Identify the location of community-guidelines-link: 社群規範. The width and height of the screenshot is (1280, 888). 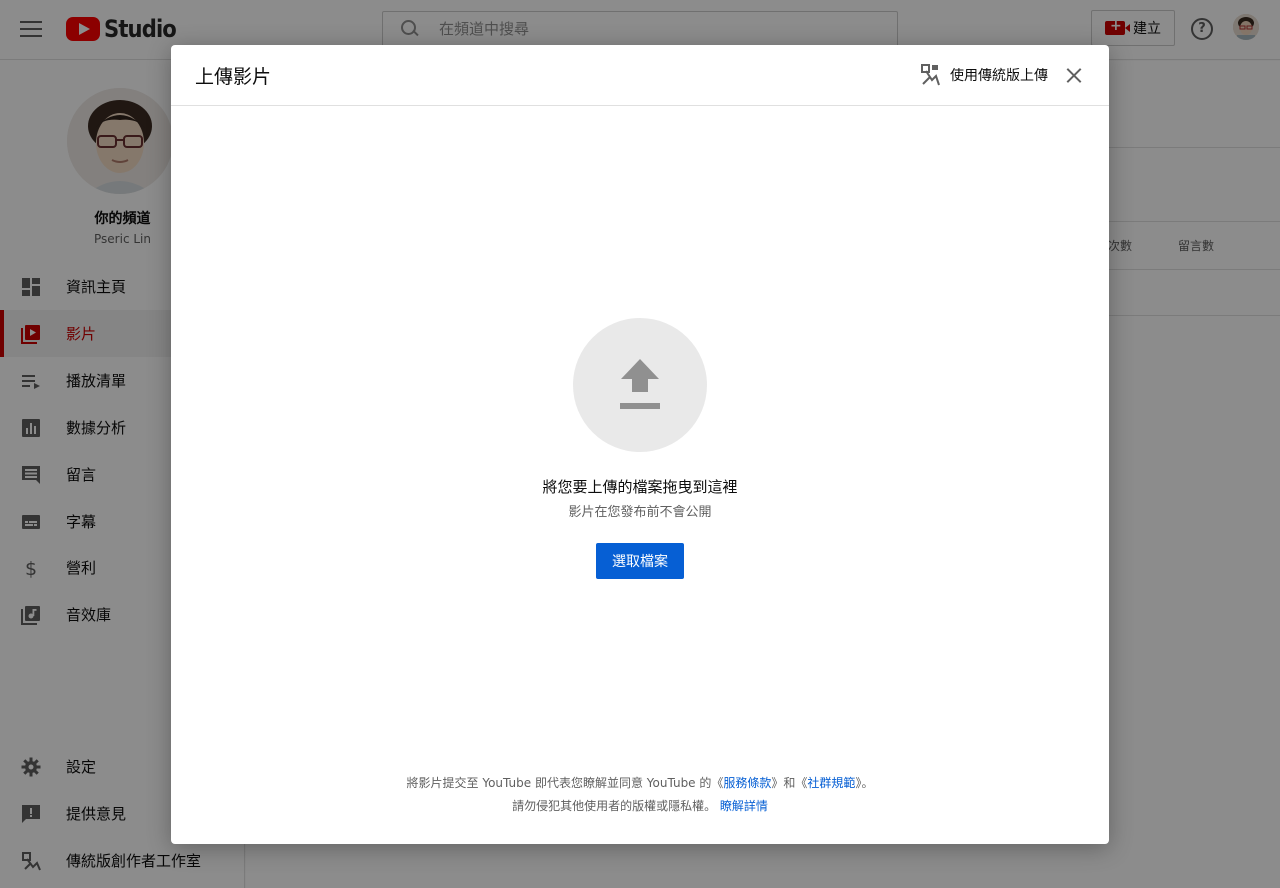
(831, 783).